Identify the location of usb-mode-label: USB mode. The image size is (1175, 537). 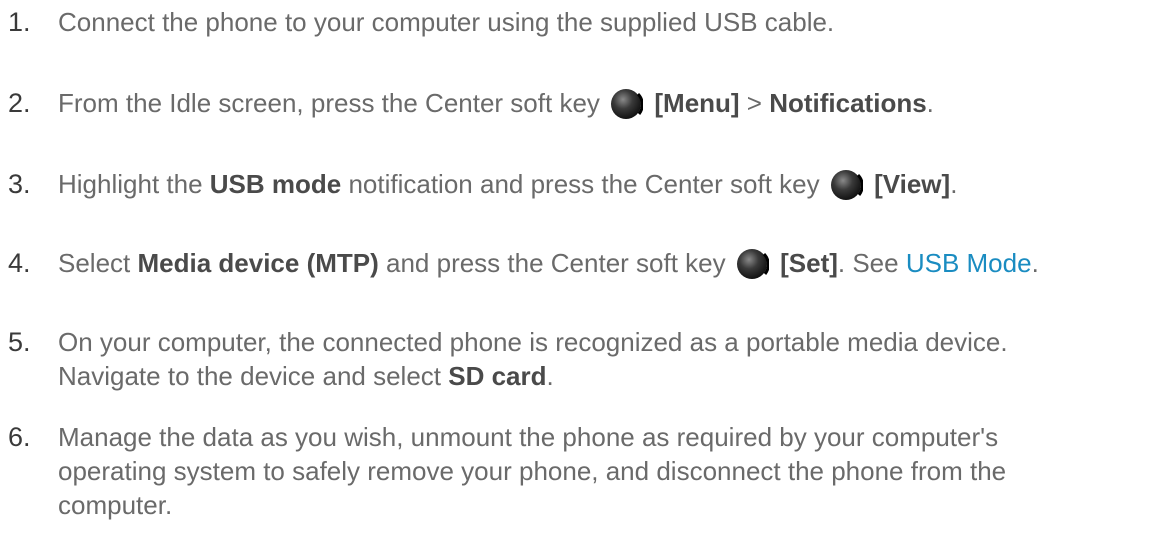
(275, 184).